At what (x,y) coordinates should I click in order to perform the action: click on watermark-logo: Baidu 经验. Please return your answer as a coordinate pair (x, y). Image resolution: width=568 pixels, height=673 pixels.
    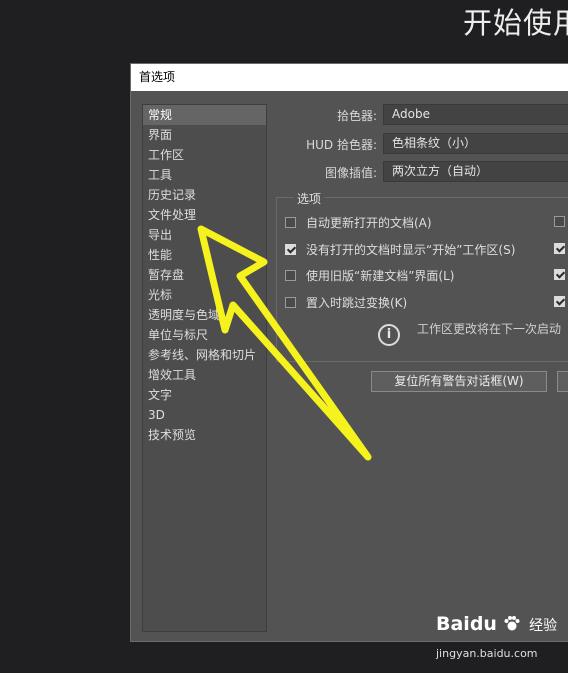
    Looking at the image, I should click on (496, 625).